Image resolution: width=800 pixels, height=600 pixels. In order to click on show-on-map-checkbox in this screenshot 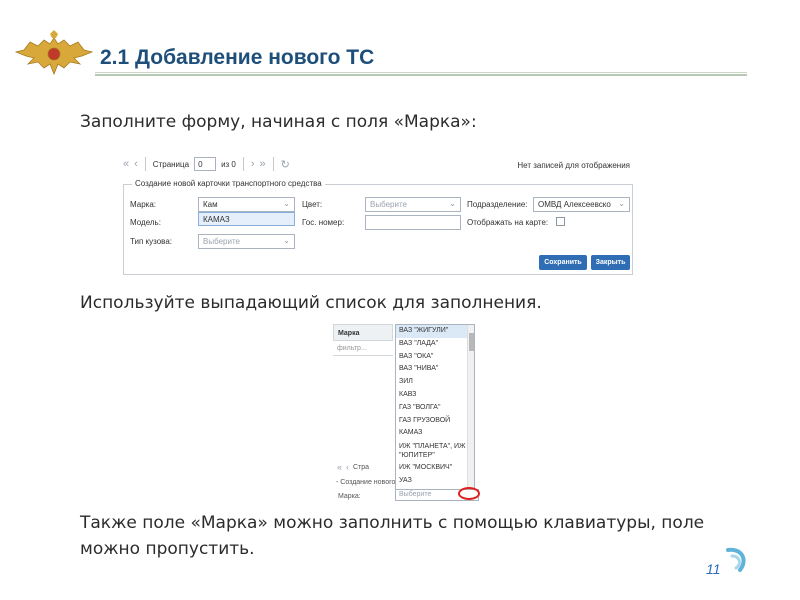, I will do `click(560, 221)`.